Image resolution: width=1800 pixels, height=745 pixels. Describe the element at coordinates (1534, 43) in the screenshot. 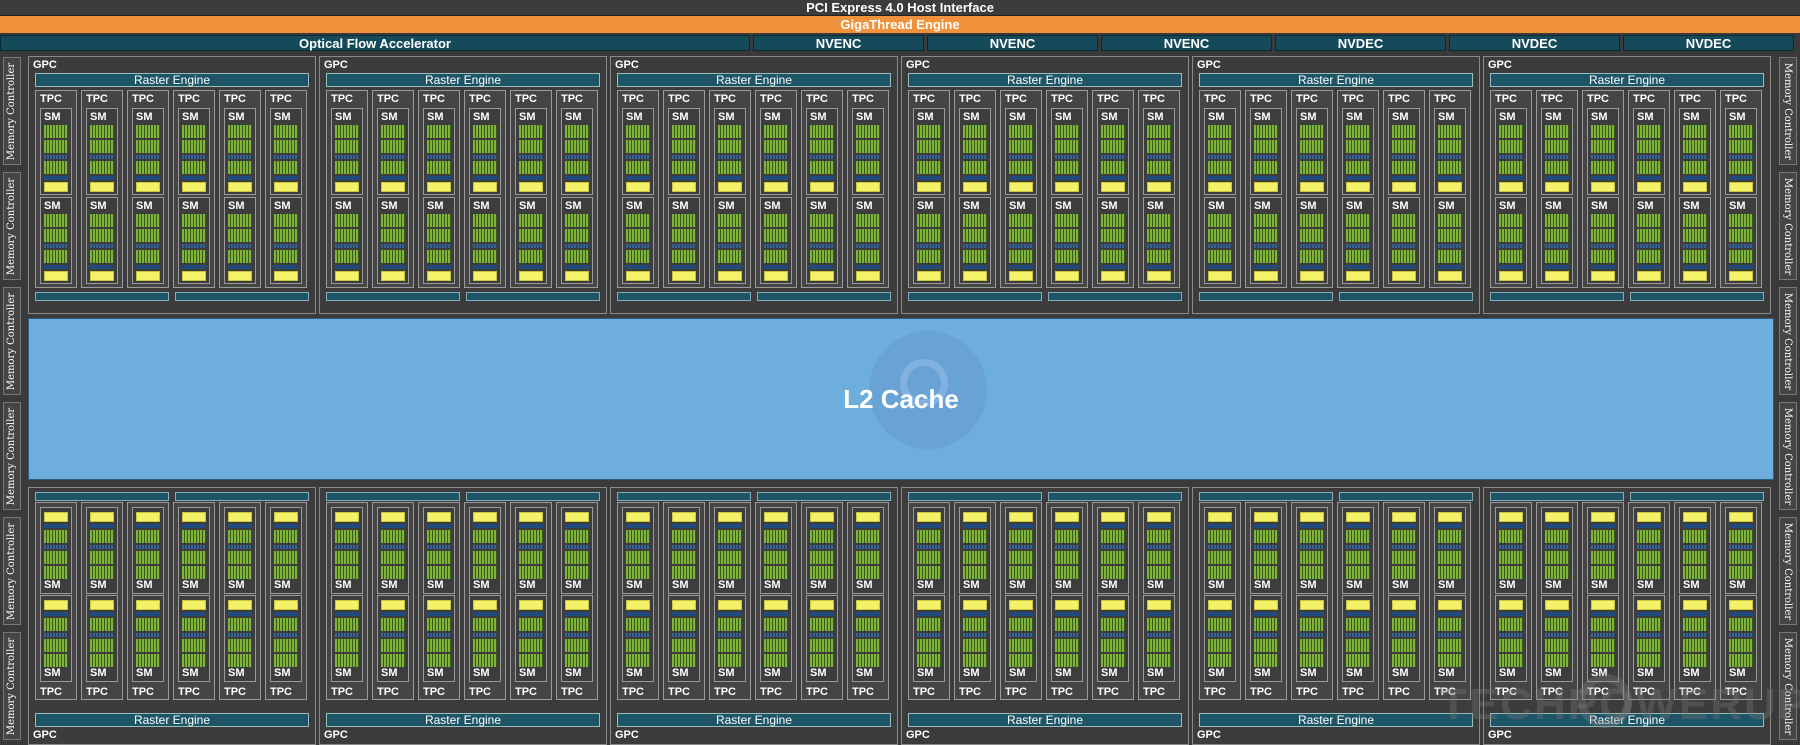

I see `nvdec-engine: NVDEC` at that location.